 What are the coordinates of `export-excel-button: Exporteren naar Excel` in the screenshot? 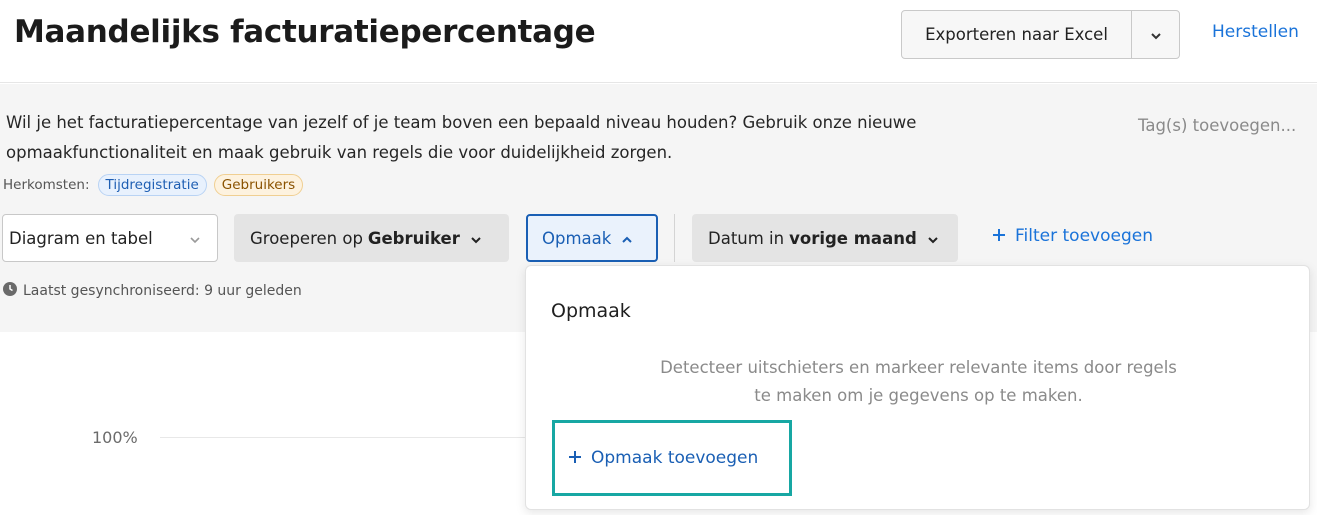 It's located at (1017, 34).